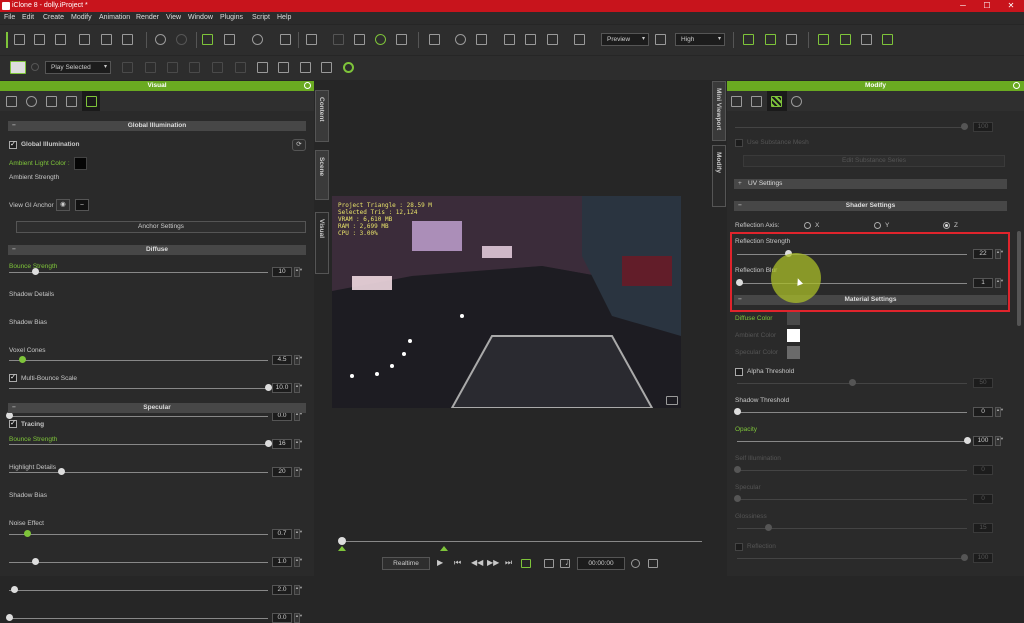 This screenshot has height=623, width=1024. What do you see at coordinates (39, 39) in the screenshot?
I see `open-project-icon` at bounding box center [39, 39].